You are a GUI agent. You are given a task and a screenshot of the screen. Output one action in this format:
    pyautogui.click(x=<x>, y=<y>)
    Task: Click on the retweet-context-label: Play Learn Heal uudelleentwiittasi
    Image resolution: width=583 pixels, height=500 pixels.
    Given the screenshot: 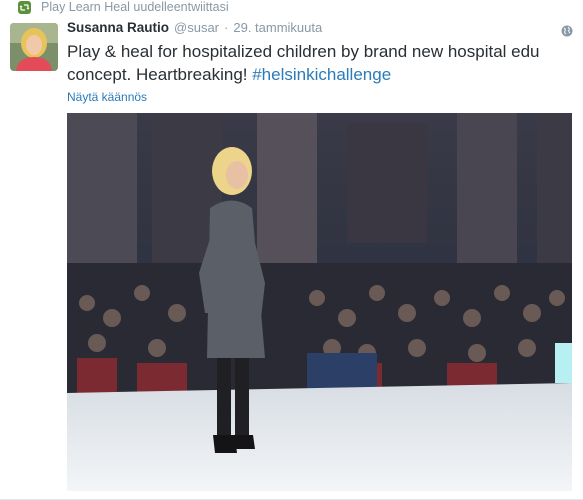 What is the action you would take?
    pyautogui.click(x=135, y=7)
    